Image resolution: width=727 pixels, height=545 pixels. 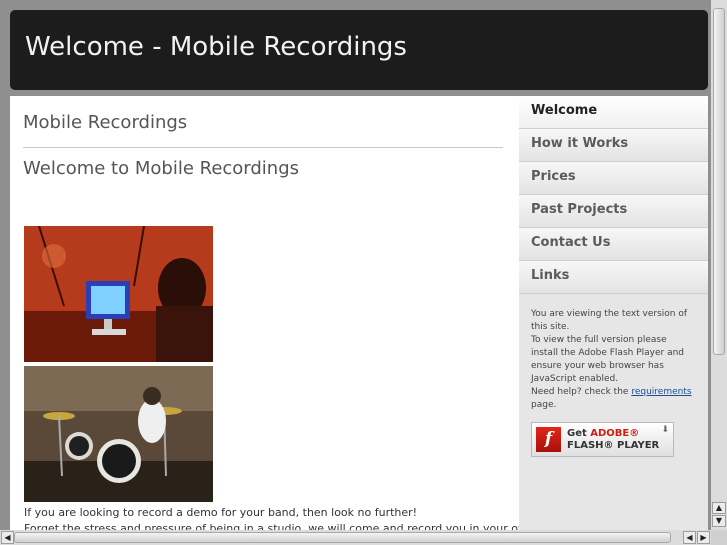 I want to click on vertical-scroll-thumb, so click(x=719, y=181).